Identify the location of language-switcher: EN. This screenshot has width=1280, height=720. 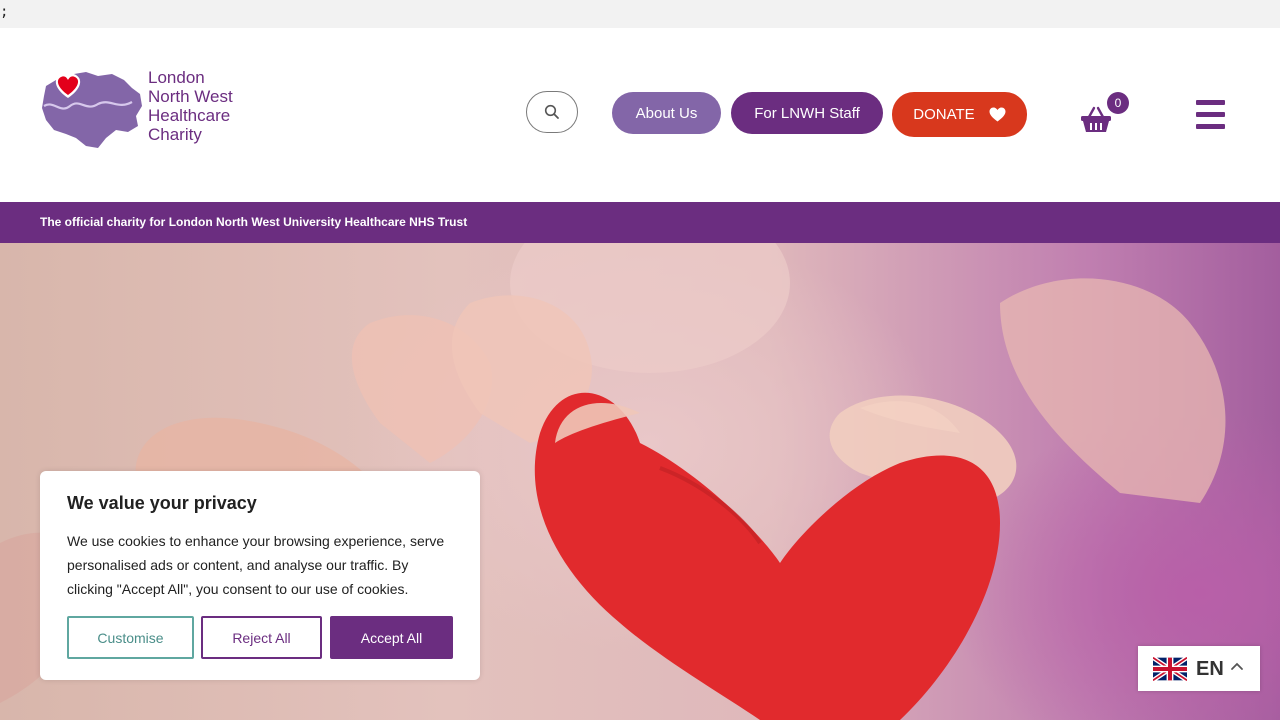
(1199, 668).